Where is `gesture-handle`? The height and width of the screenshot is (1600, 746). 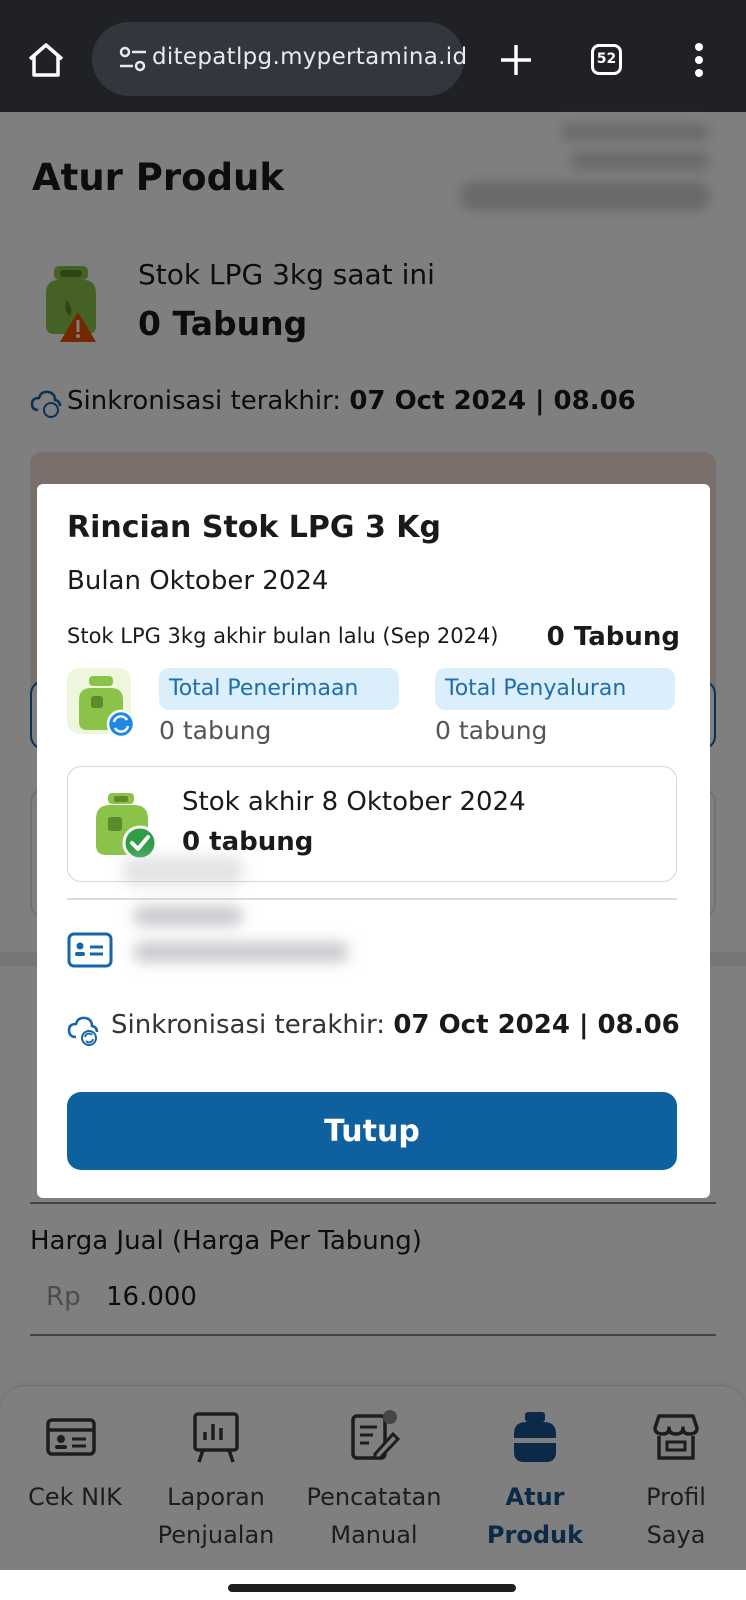 gesture-handle is located at coordinates (372, 1588).